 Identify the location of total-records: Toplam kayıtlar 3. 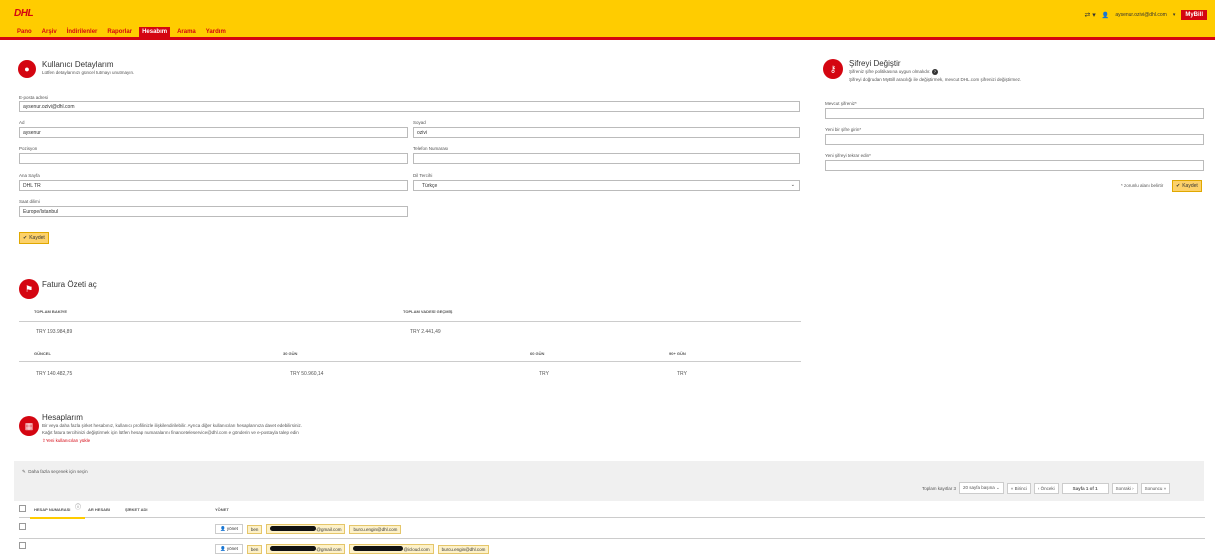
(939, 488).